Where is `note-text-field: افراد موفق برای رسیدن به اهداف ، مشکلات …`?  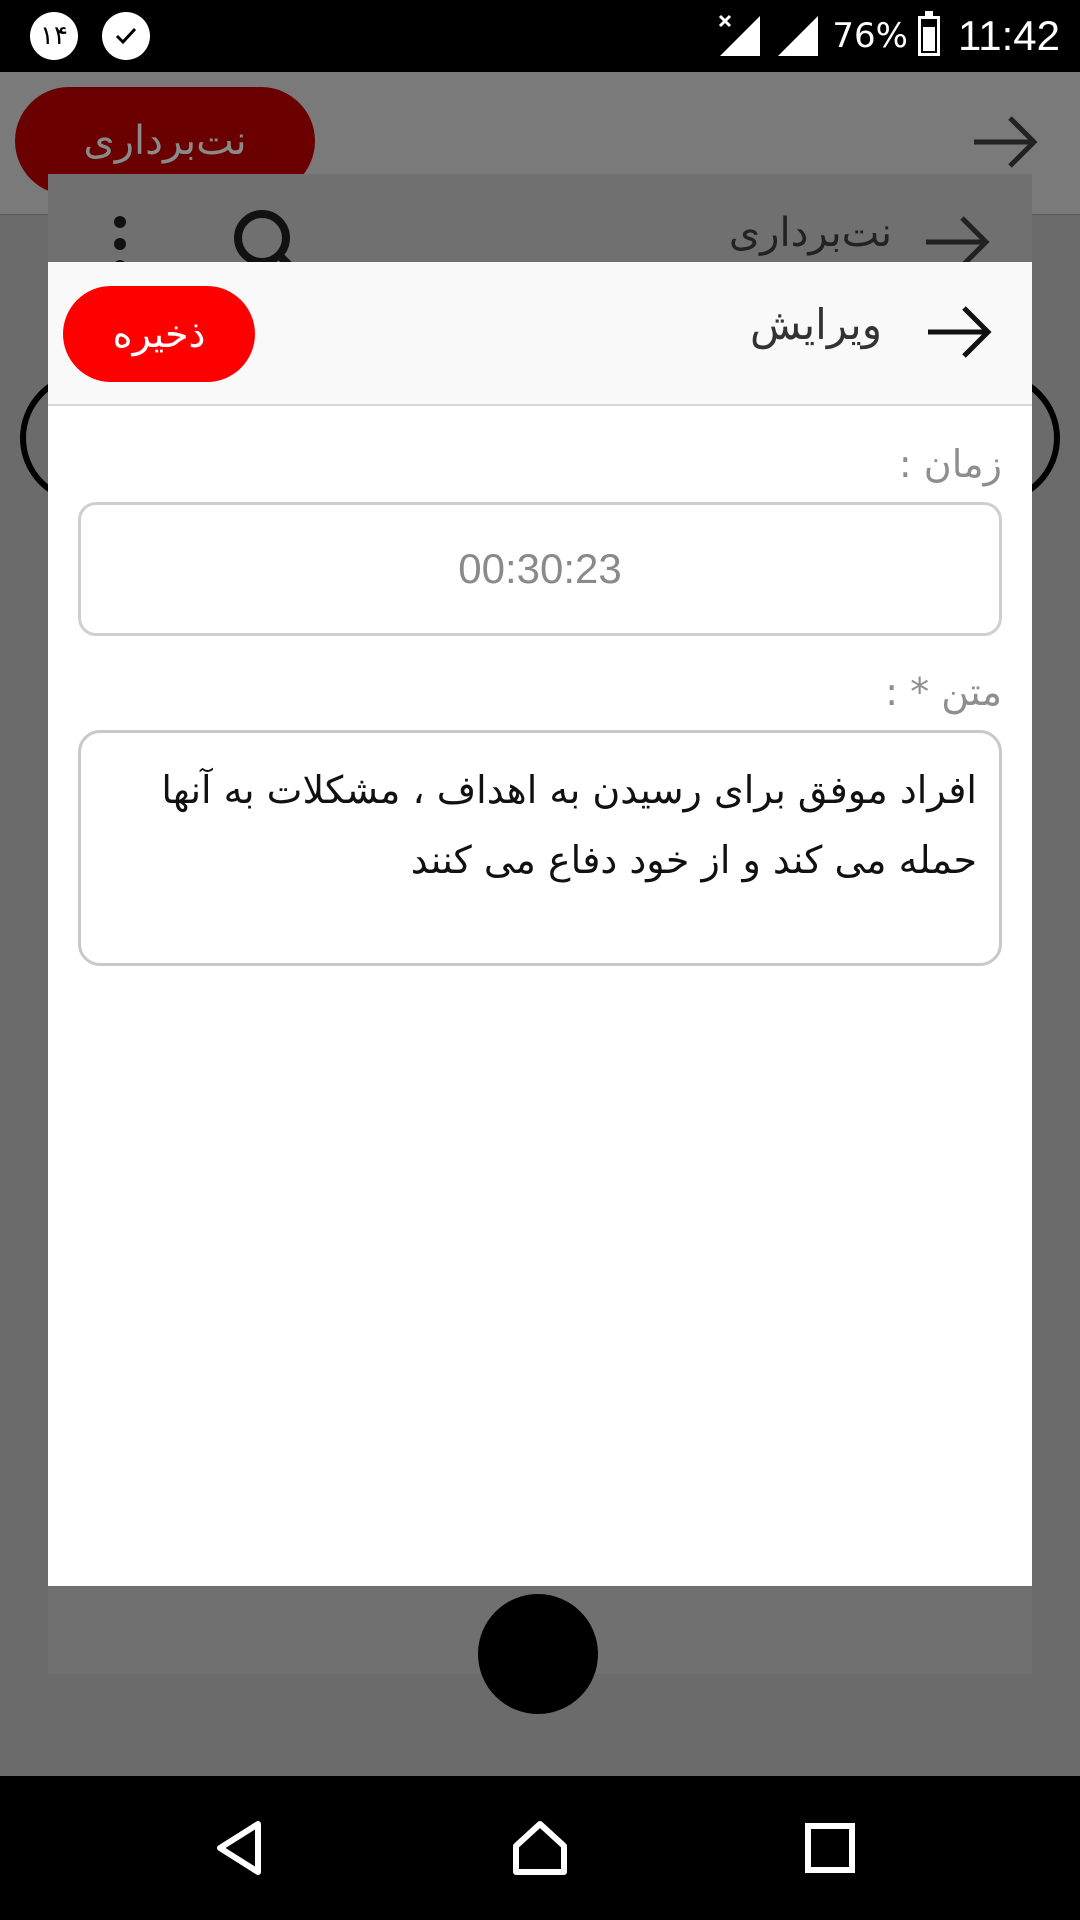 note-text-field: افراد موفق برای رسیدن به اهداف ، مشکلات … is located at coordinates (540, 848).